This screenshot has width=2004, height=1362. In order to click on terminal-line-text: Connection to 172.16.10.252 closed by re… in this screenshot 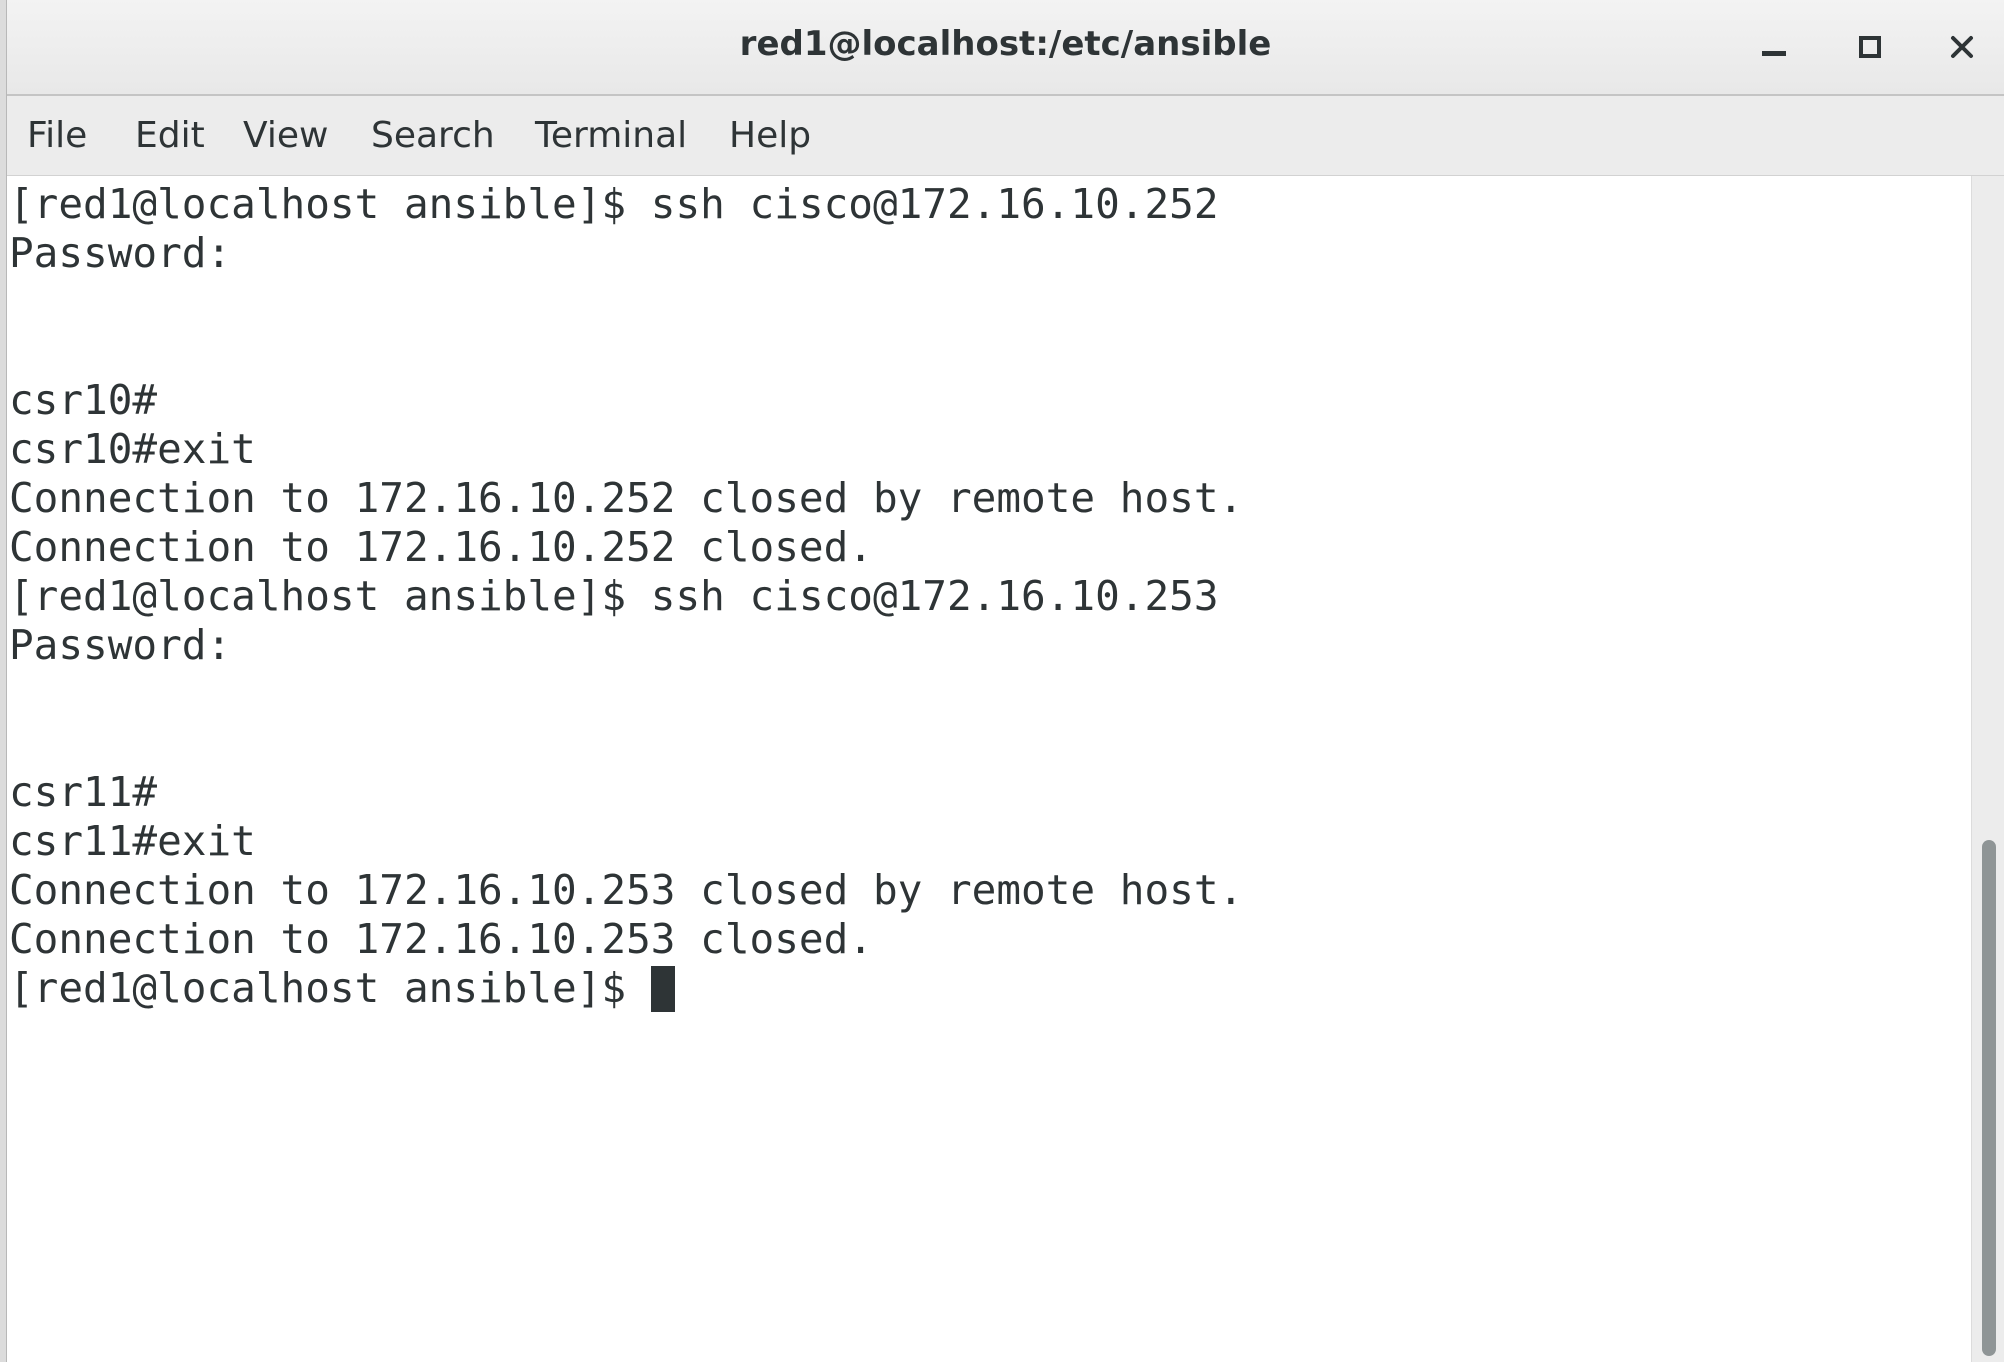, I will do `click(626, 498)`.